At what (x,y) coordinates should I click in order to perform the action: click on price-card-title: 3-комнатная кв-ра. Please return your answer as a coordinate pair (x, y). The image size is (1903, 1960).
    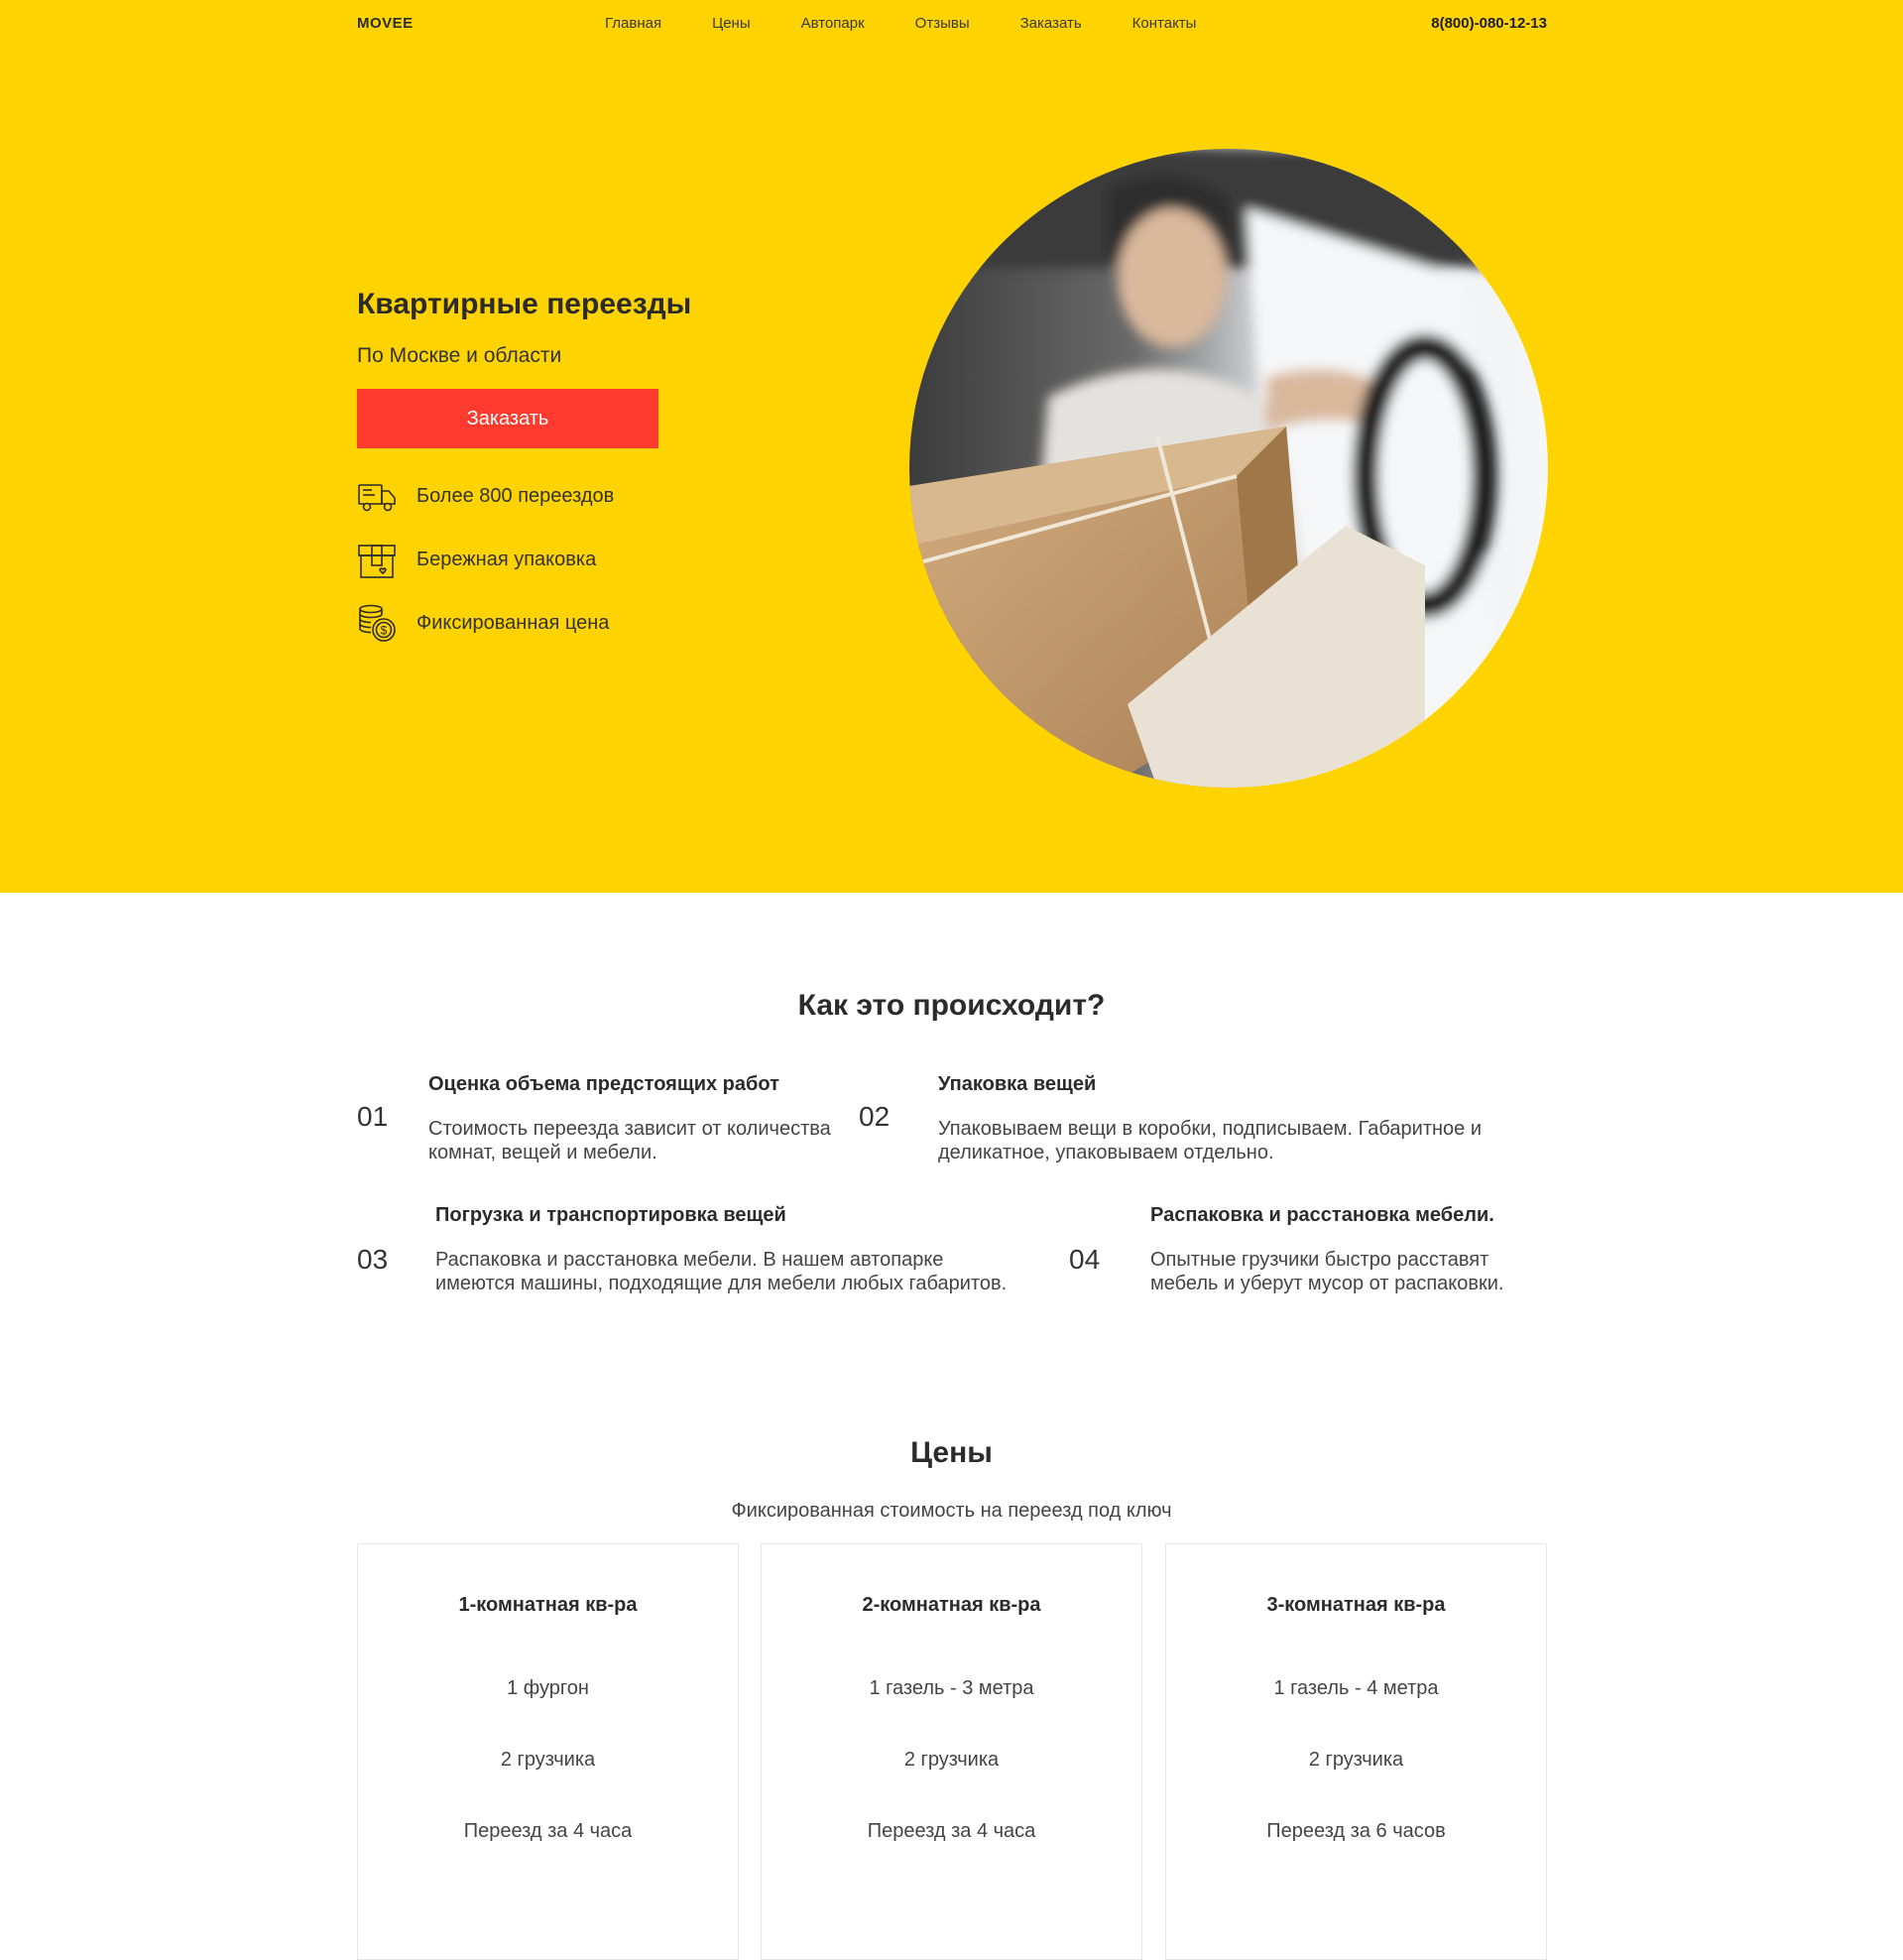
    Looking at the image, I should click on (1356, 1605).